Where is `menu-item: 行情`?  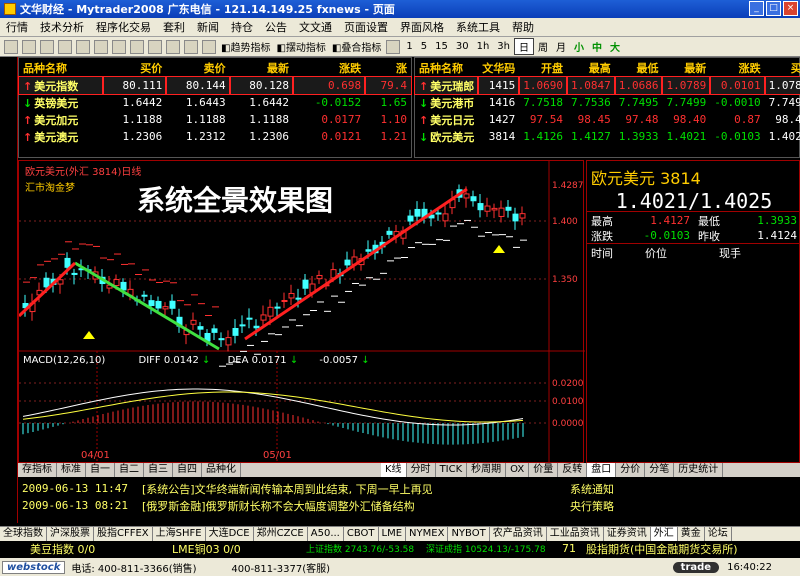
menu-item: 行情 is located at coordinates (17, 27).